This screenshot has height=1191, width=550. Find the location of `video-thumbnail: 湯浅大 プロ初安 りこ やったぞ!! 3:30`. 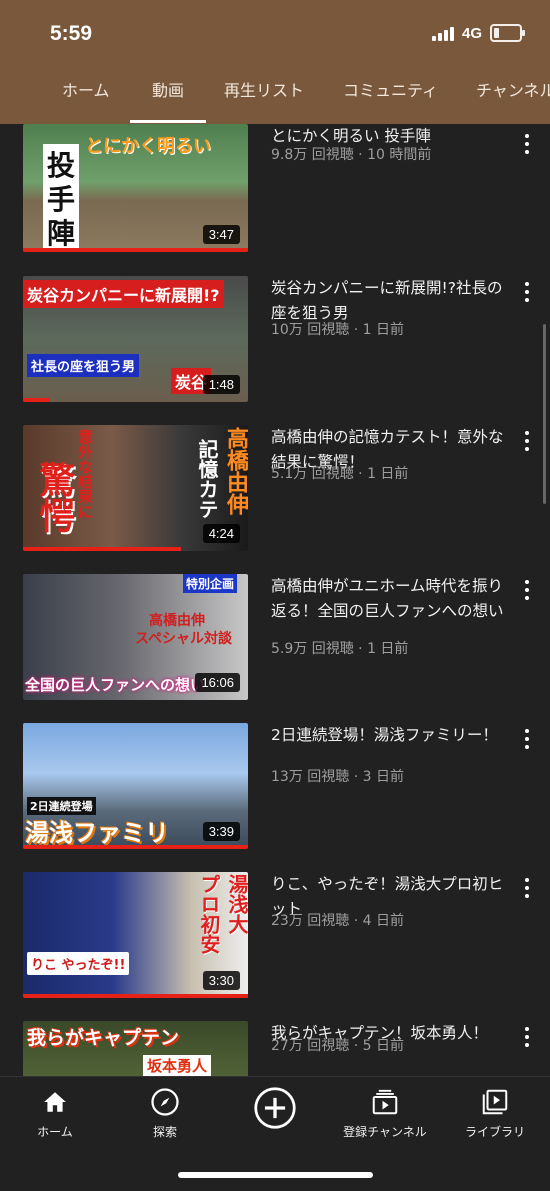

video-thumbnail: 湯浅大 プロ初安 りこ やったぞ!! 3:30 is located at coordinates (135, 935).